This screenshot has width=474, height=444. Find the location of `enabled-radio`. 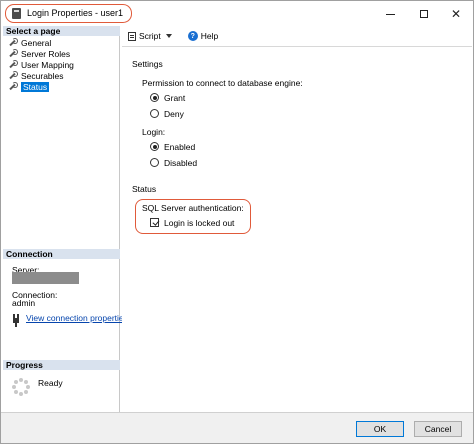

enabled-radio is located at coordinates (154, 146).